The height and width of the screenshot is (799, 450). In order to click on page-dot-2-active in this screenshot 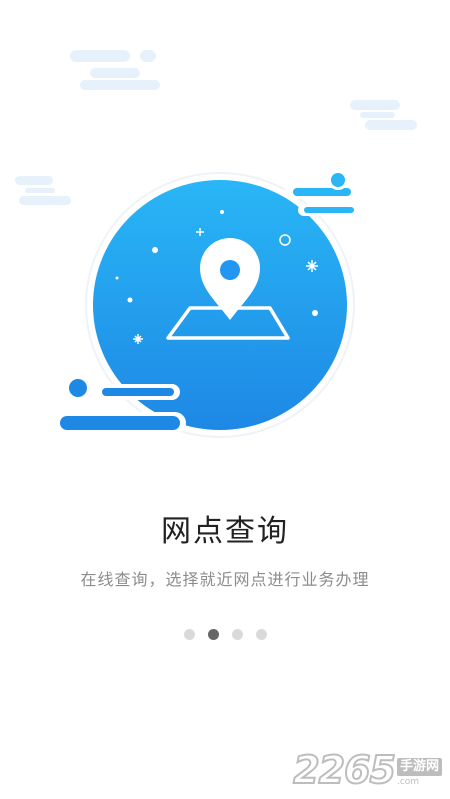, I will do `click(213, 634)`.